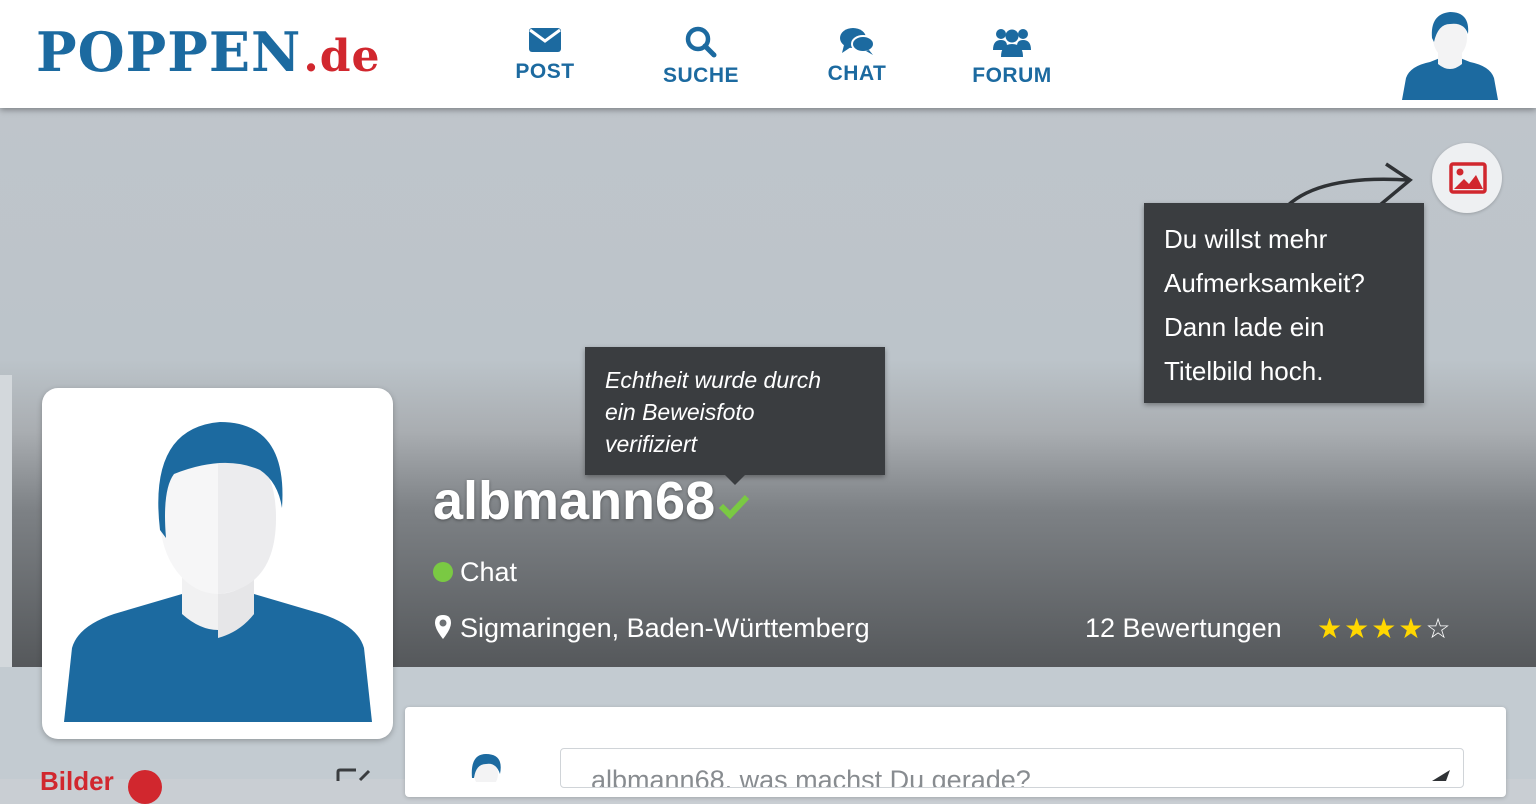  I want to click on tooltip-line: Aufmerksamkeit?, so click(1264, 283).